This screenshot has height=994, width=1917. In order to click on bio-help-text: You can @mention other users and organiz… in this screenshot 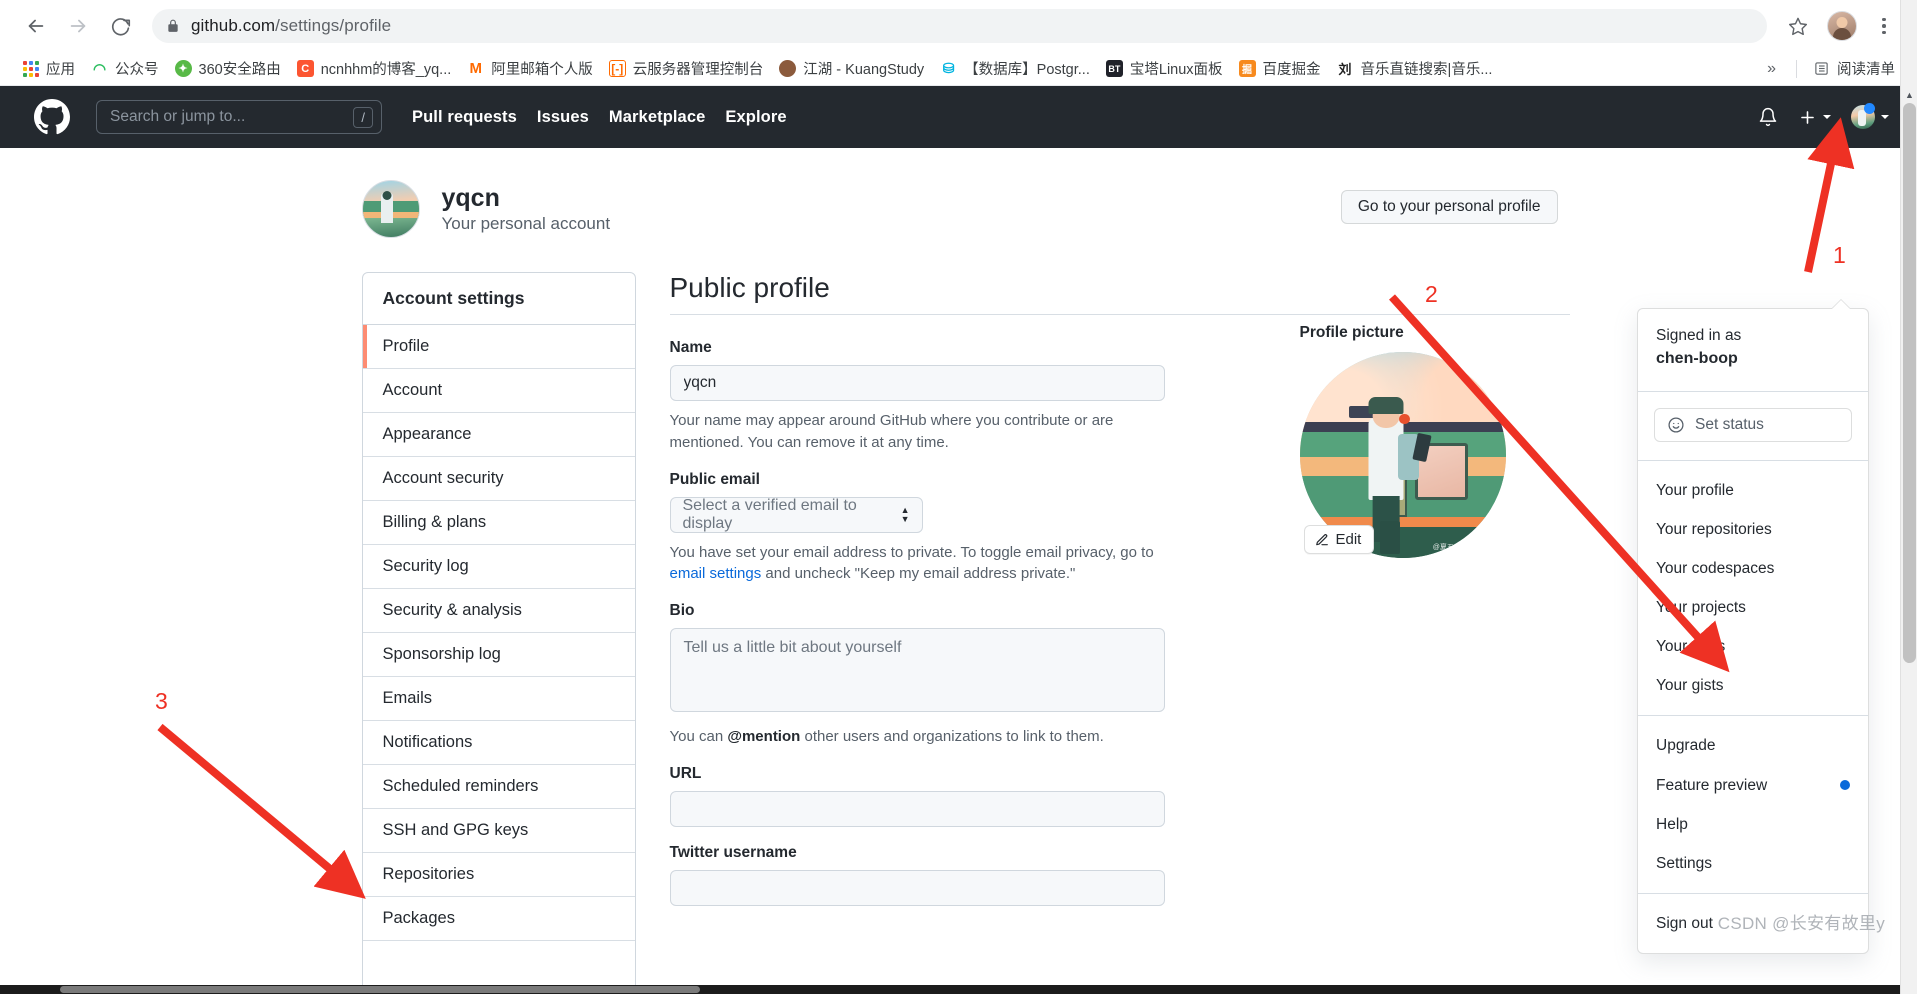, I will do `click(917, 737)`.